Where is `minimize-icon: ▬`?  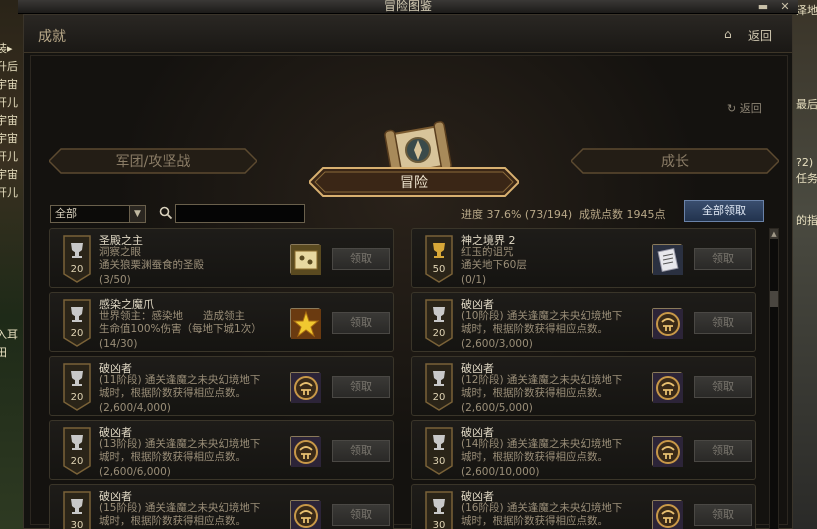 minimize-icon: ▬ is located at coordinates (763, 6).